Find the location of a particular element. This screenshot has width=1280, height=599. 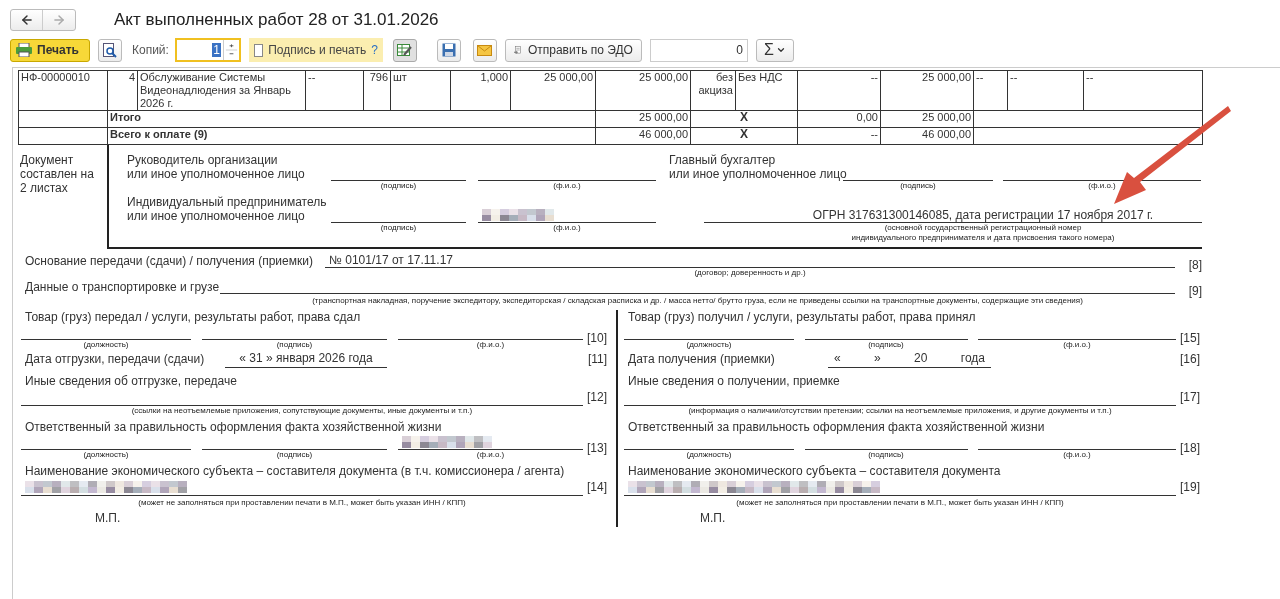

field-number: [17] is located at coordinates (1189, 397).